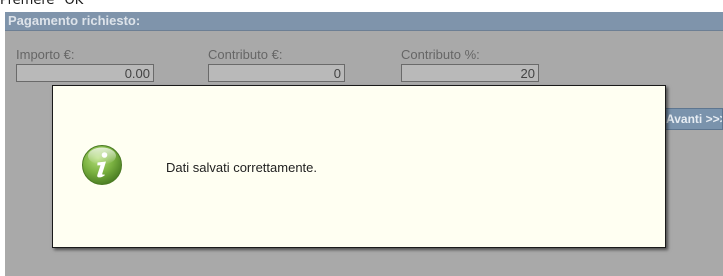 The width and height of the screenshot is (723, 276). What do you see at coordinates (85, 73) in the screenshot?
I see `amount-input: 0.00` at bounding box center [85, 73].